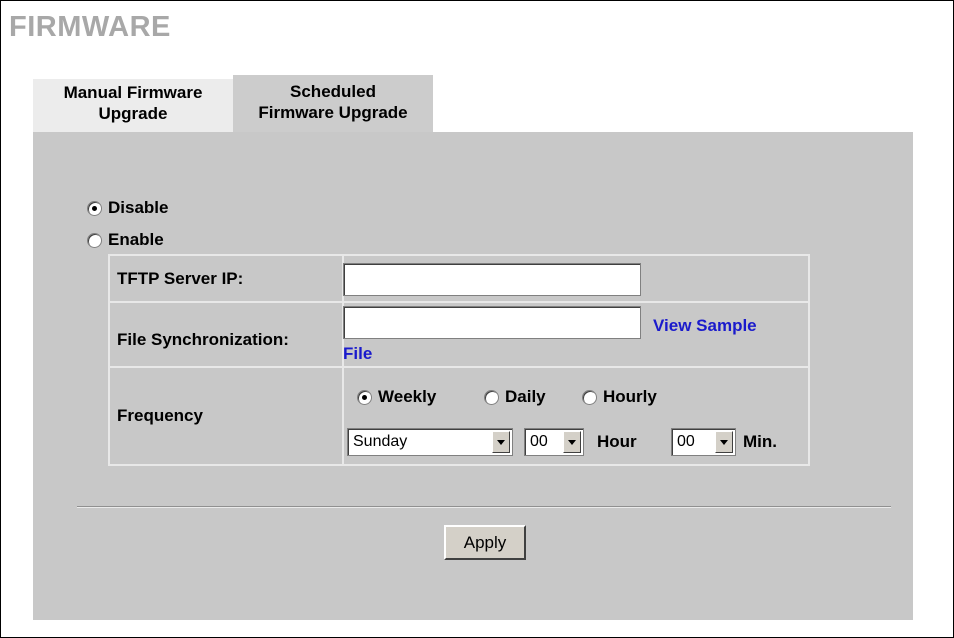 This screenshot has width=954, height=638. I want to click on tab-label-line2: Firmware Upgrade, so click(333, 112).